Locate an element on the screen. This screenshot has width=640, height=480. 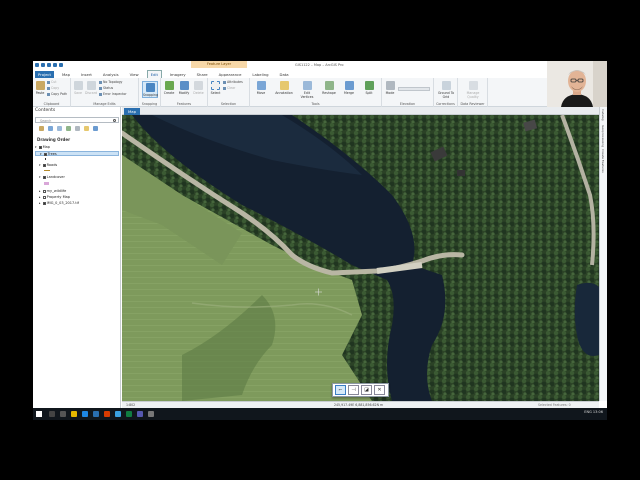
topology-dropdown: No Topology is located at coordinates (110, 82).